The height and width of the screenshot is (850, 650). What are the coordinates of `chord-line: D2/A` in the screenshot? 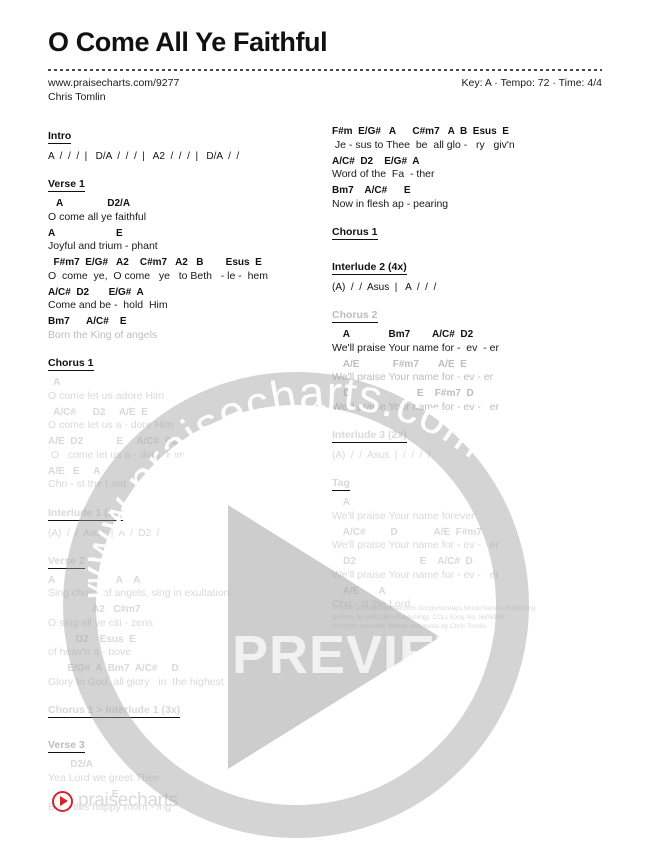 It's located at (71, 764).